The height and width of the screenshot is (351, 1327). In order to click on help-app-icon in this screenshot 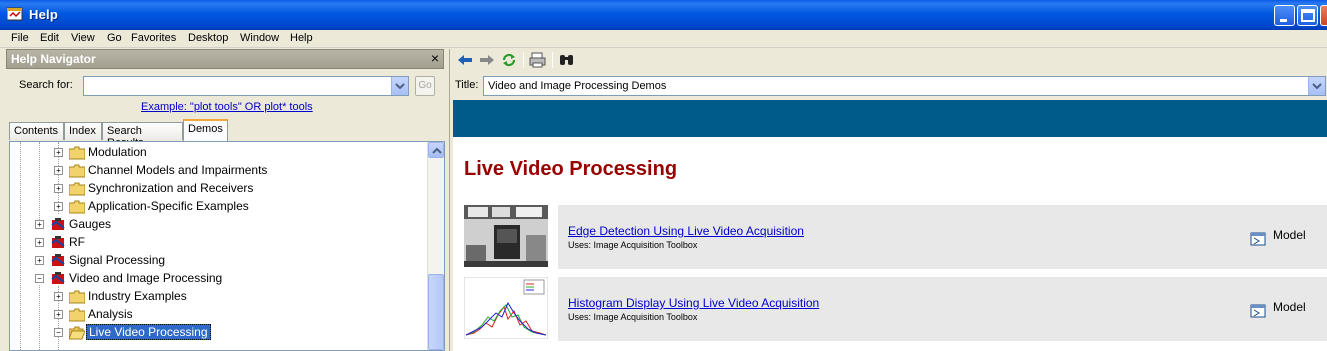, I will do `click(15, 14)`.